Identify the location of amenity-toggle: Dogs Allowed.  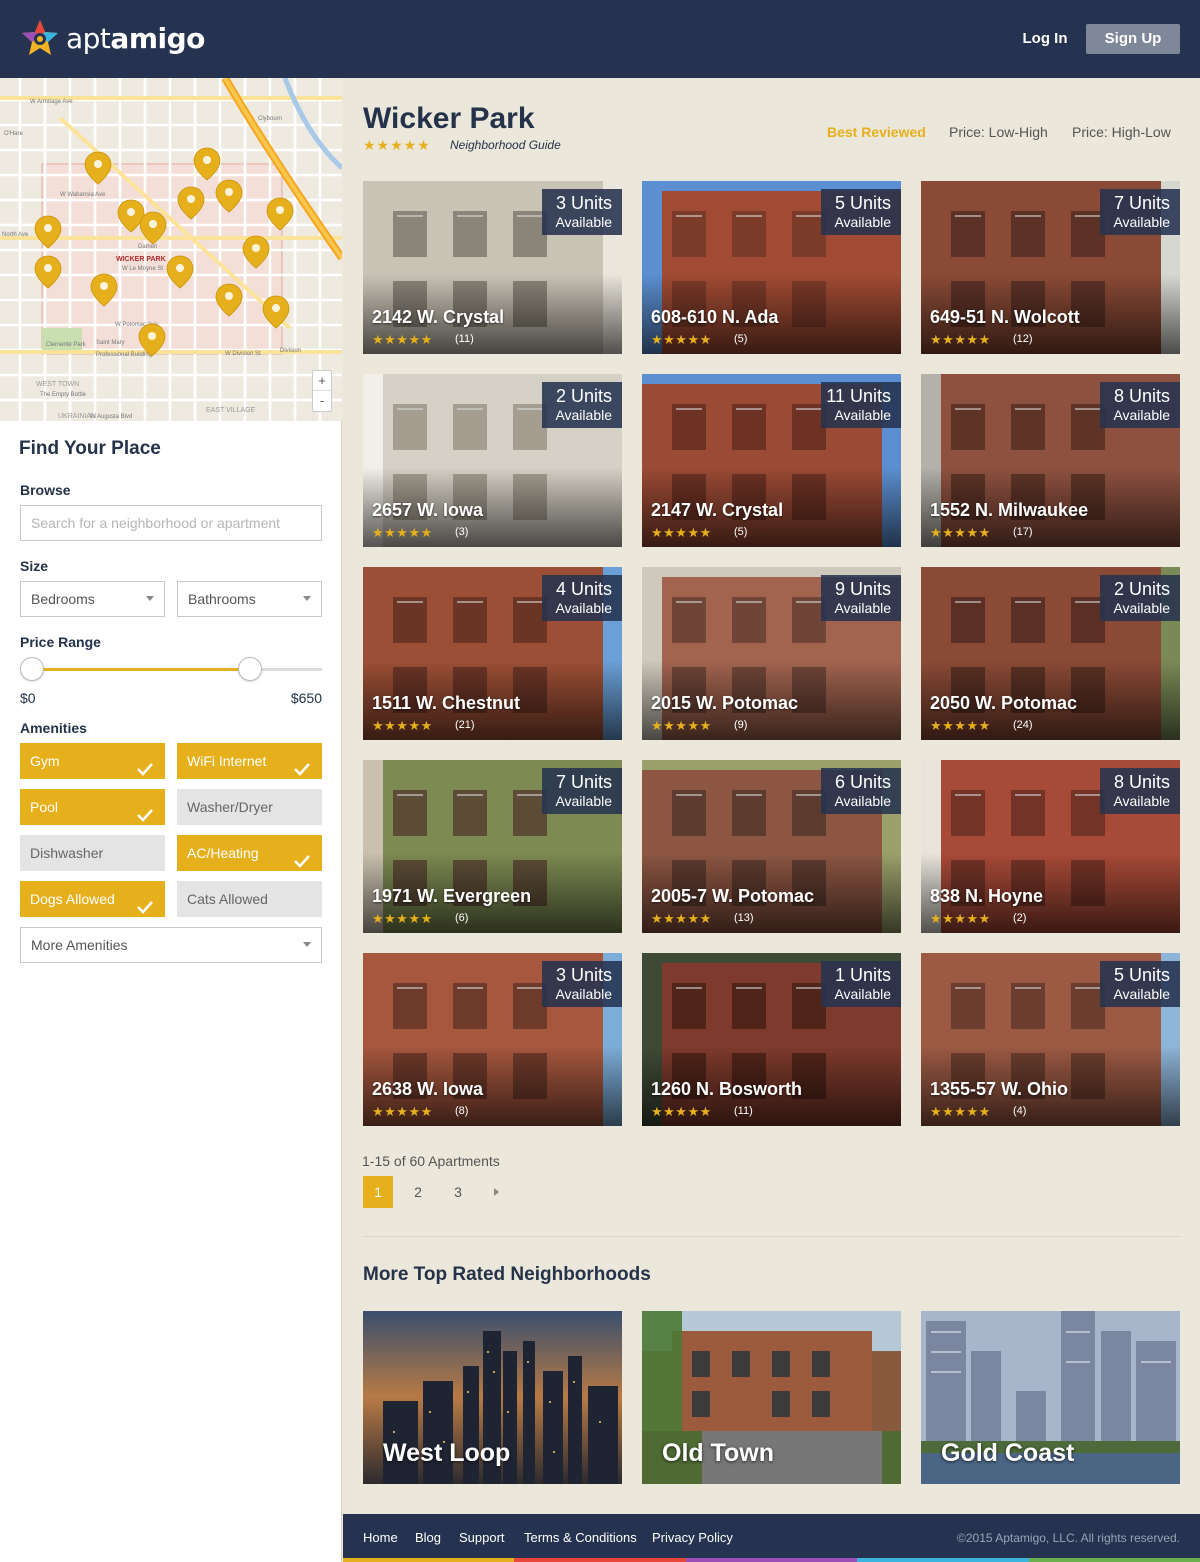
(92, 899).